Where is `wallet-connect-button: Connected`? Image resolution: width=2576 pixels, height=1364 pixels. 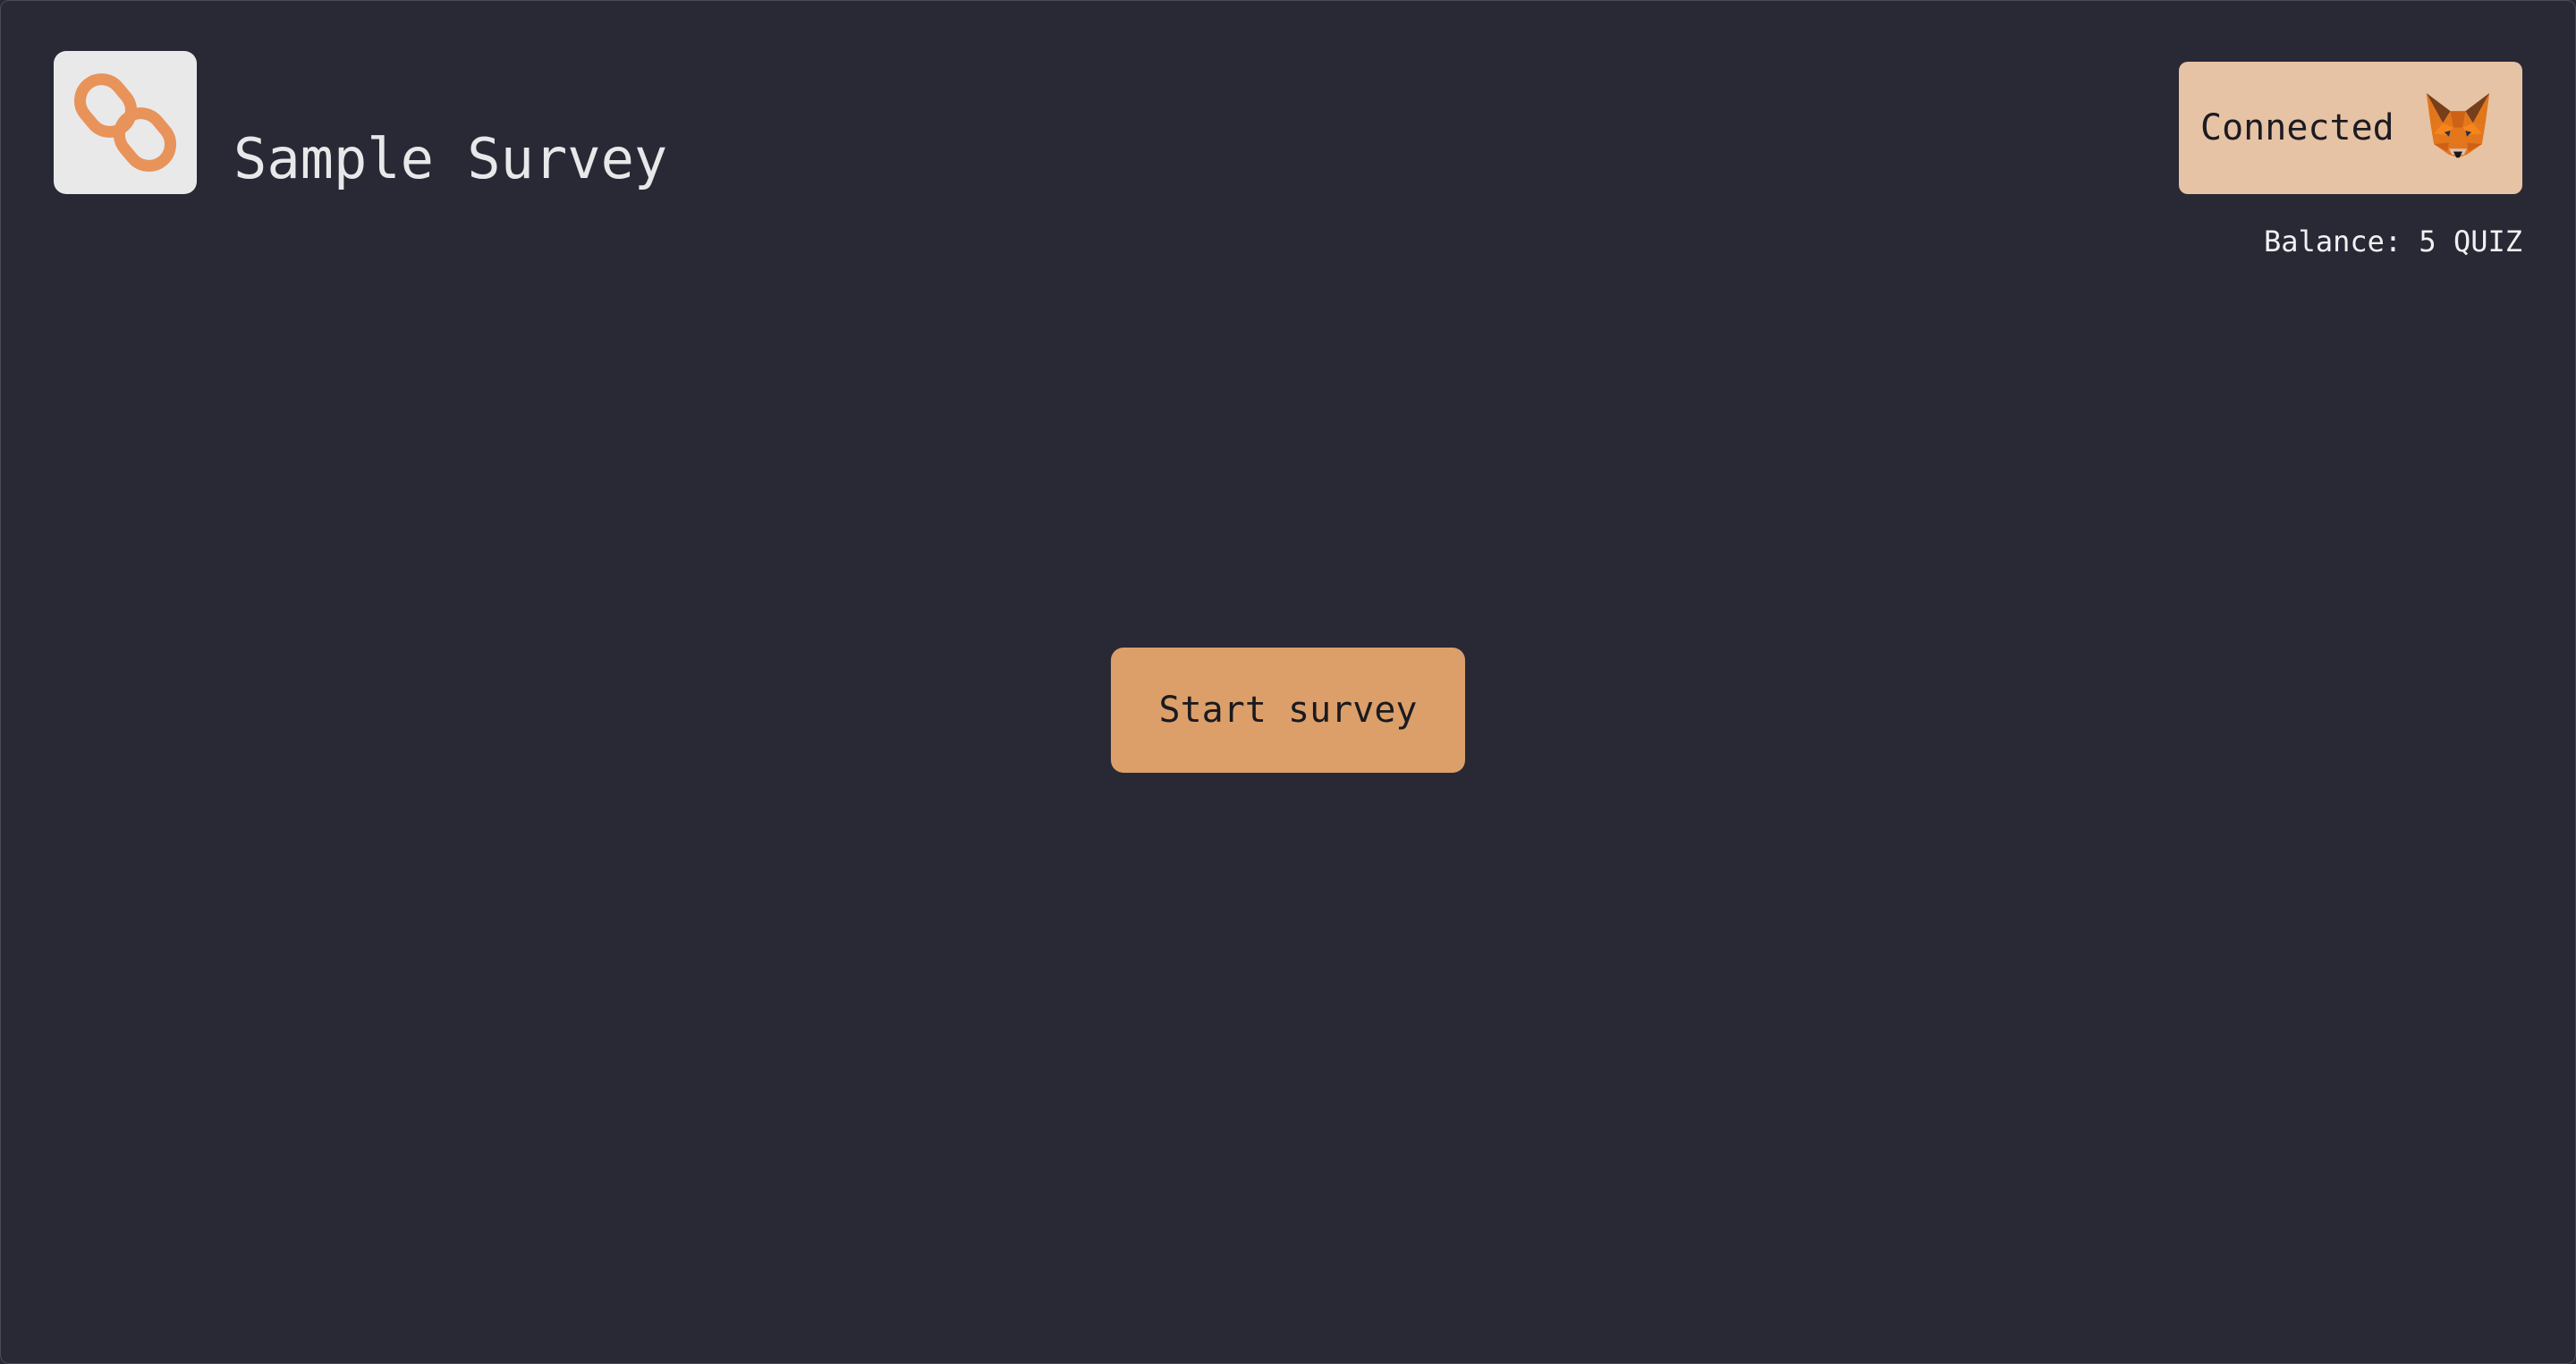
wallet-connect-button: Connected is located at coordinates (2350, 128).